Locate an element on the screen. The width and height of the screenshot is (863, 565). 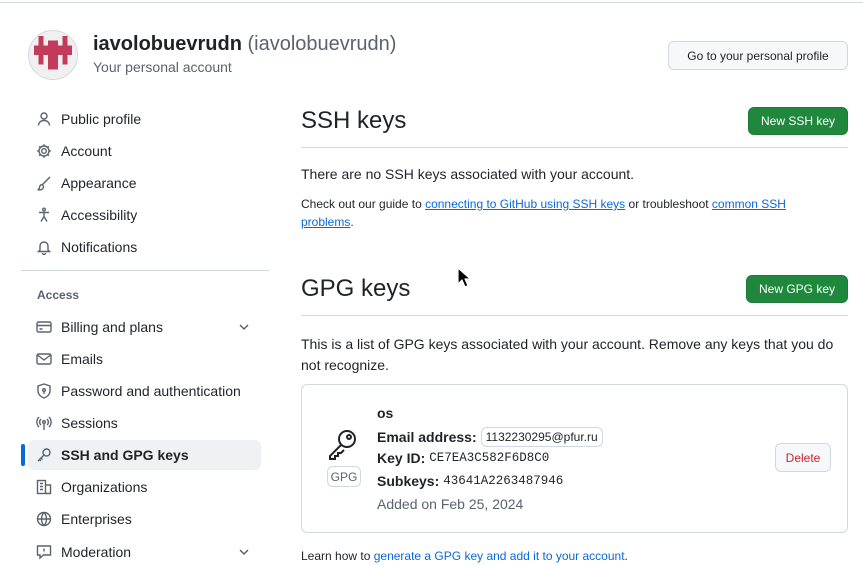
added-date: Added on Feb 25, 2024 is located at coordinates (450, 504).